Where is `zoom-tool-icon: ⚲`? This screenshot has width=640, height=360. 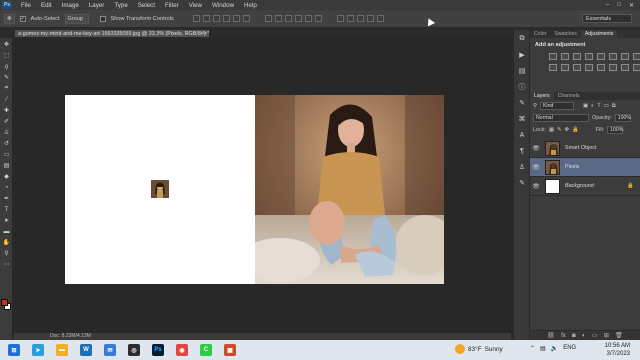
zoom-tool-icon: ⚲ is located at coordinates (6, 253).